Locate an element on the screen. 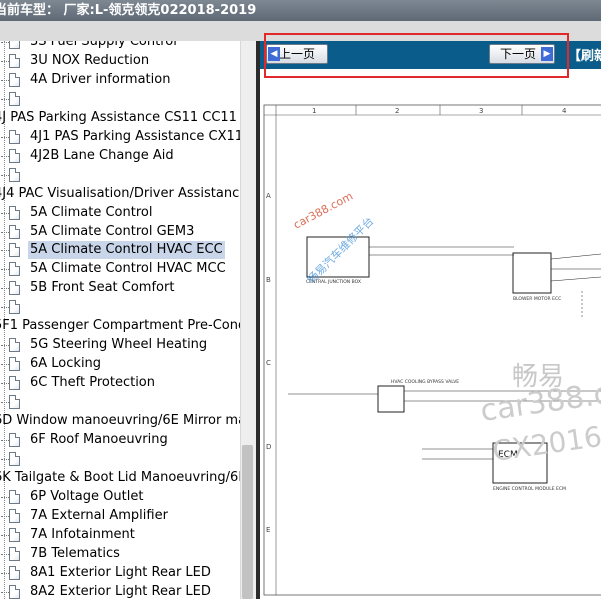  tree-item-label: 4A Driver information is located at coordinates (100, 79).